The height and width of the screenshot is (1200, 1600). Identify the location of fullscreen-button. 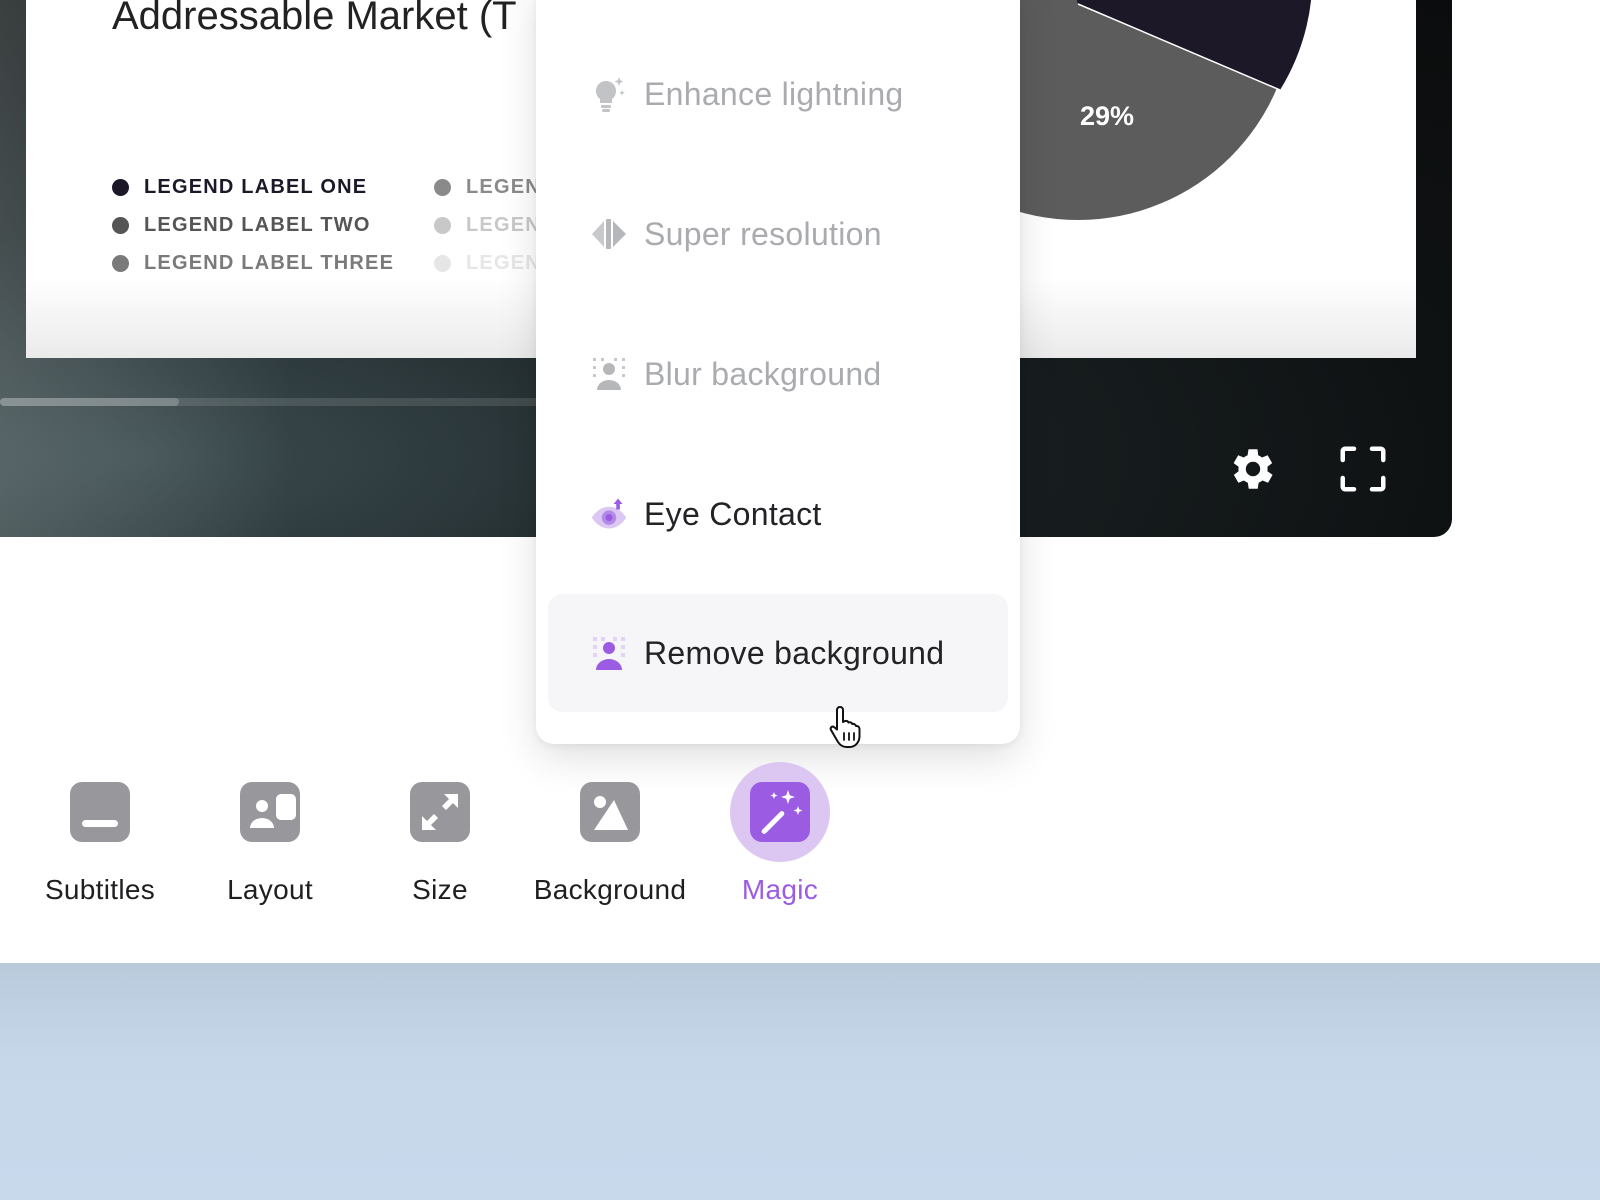
(1363, 469).